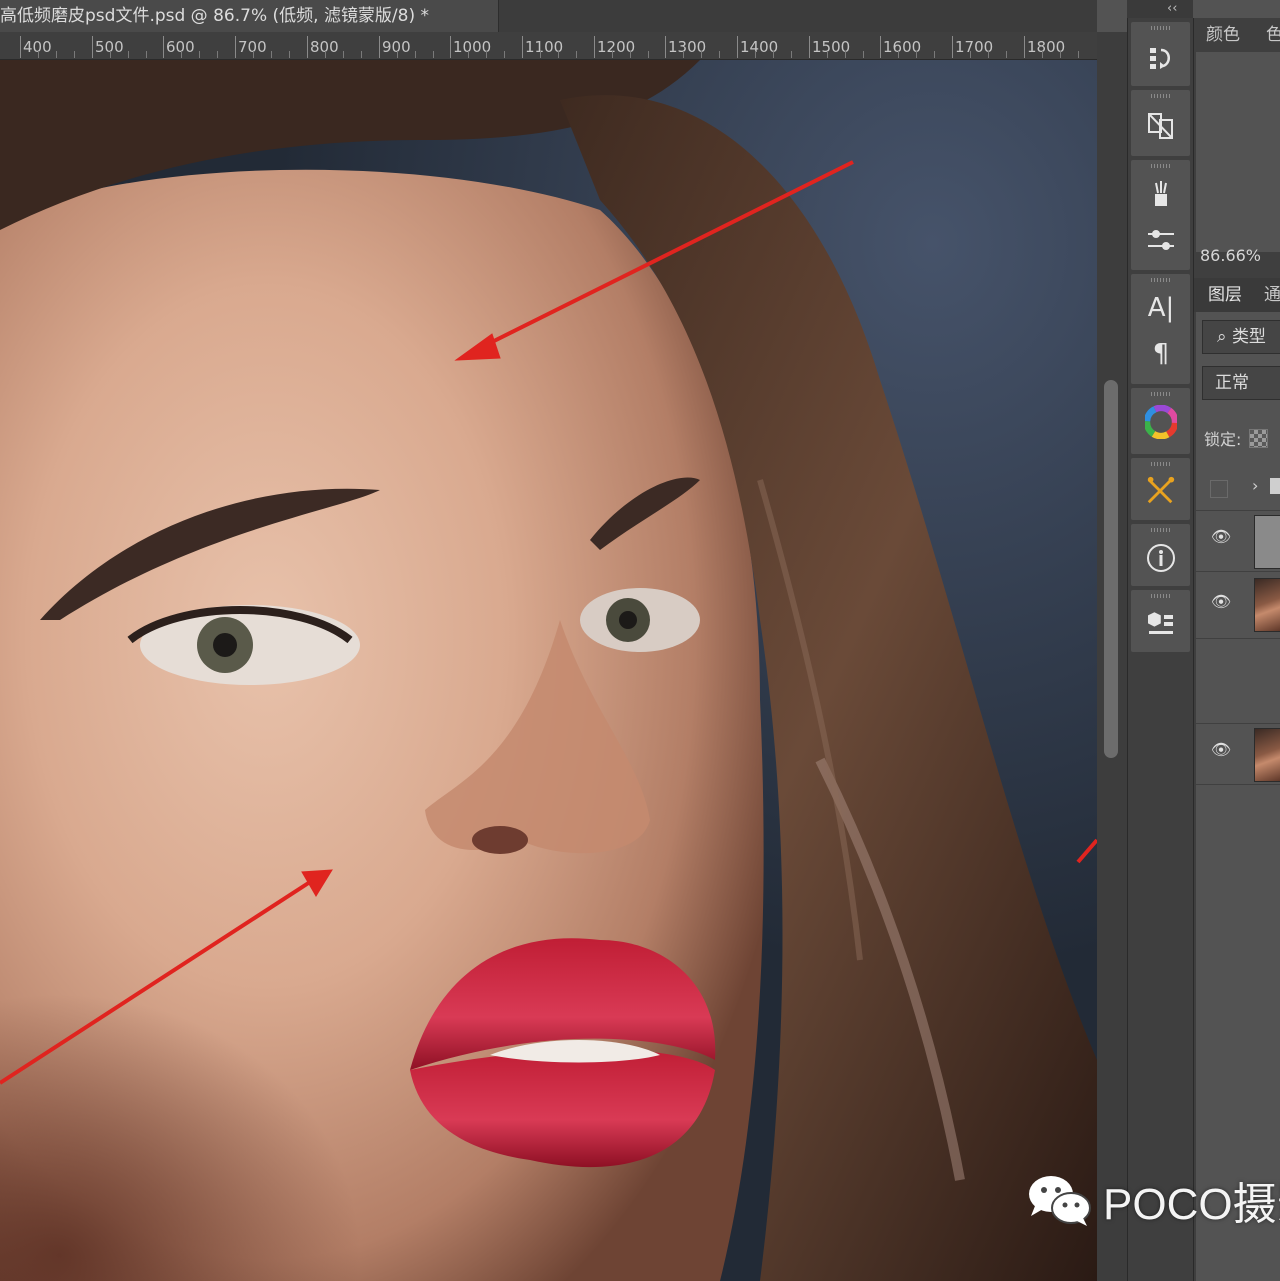 Image resolution: width=1280 pixels, height=1281 pixels. I want to click on navigator-zoom-value: 86.66%, so click(1230, 255).